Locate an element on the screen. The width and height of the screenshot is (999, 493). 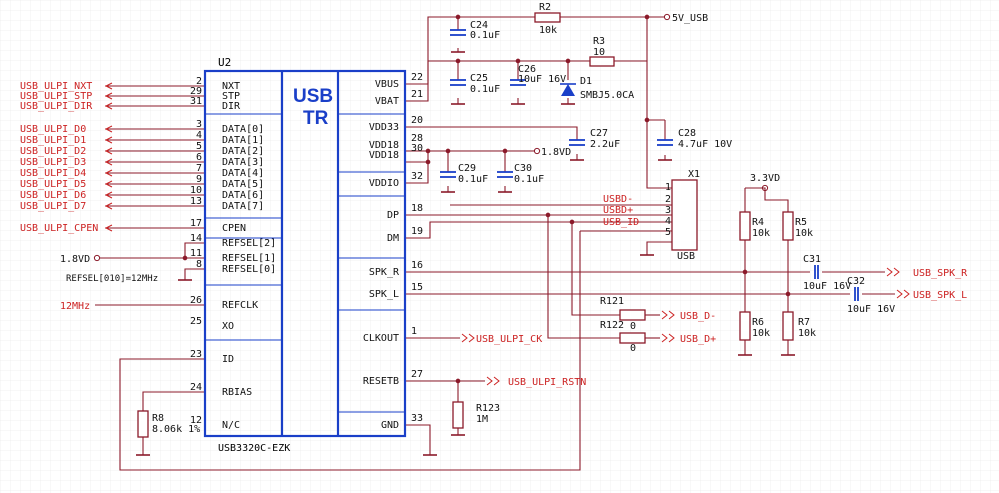
c26-value: 10uF 16V is located at coordinates (542, 79).